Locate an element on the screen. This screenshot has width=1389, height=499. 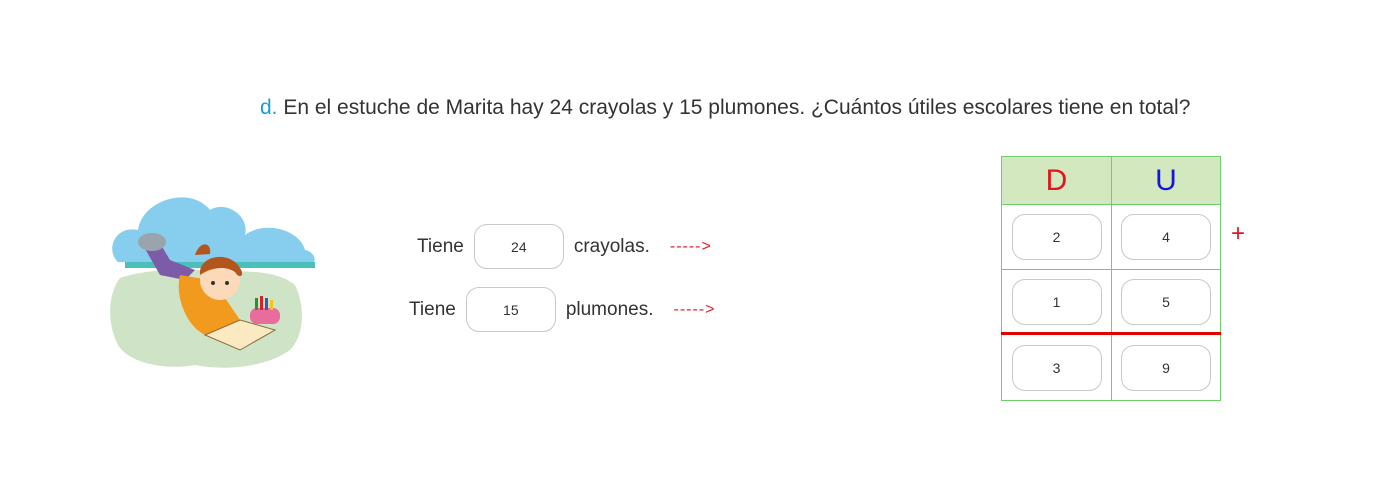
crayolas-arrow: -----> is located at coordinates (690, 246).